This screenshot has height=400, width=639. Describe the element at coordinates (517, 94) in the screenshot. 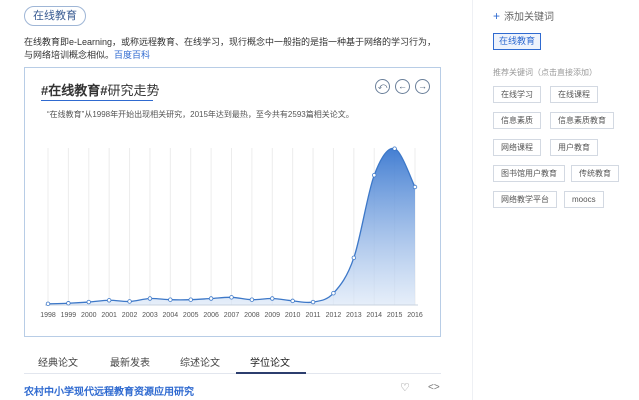

I see `rec-tag: 在线学习` at that location.